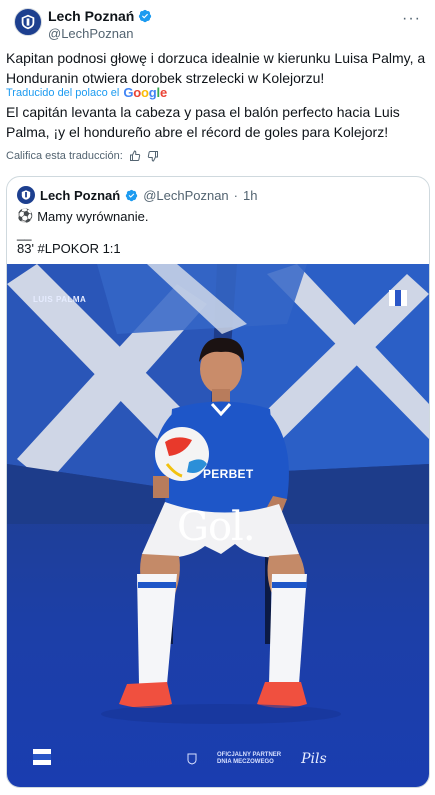 The width and height of the screenshot is (435, 795). What do you see at coordinates (192, 759) in the screenshot?
I see `city-crest-icon` at bounding box center [192, 759].